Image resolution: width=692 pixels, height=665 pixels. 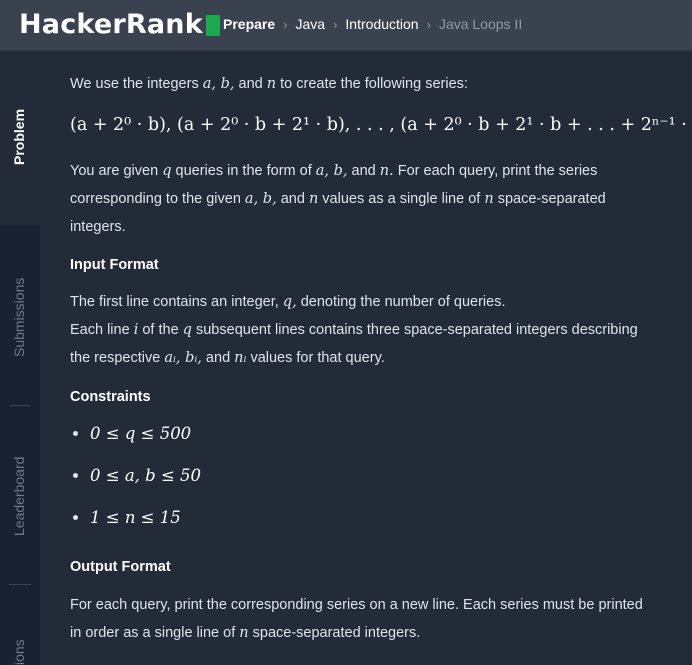 I want to click on breadcrumb-introduction: Introduction, so click(x=381, y=24).